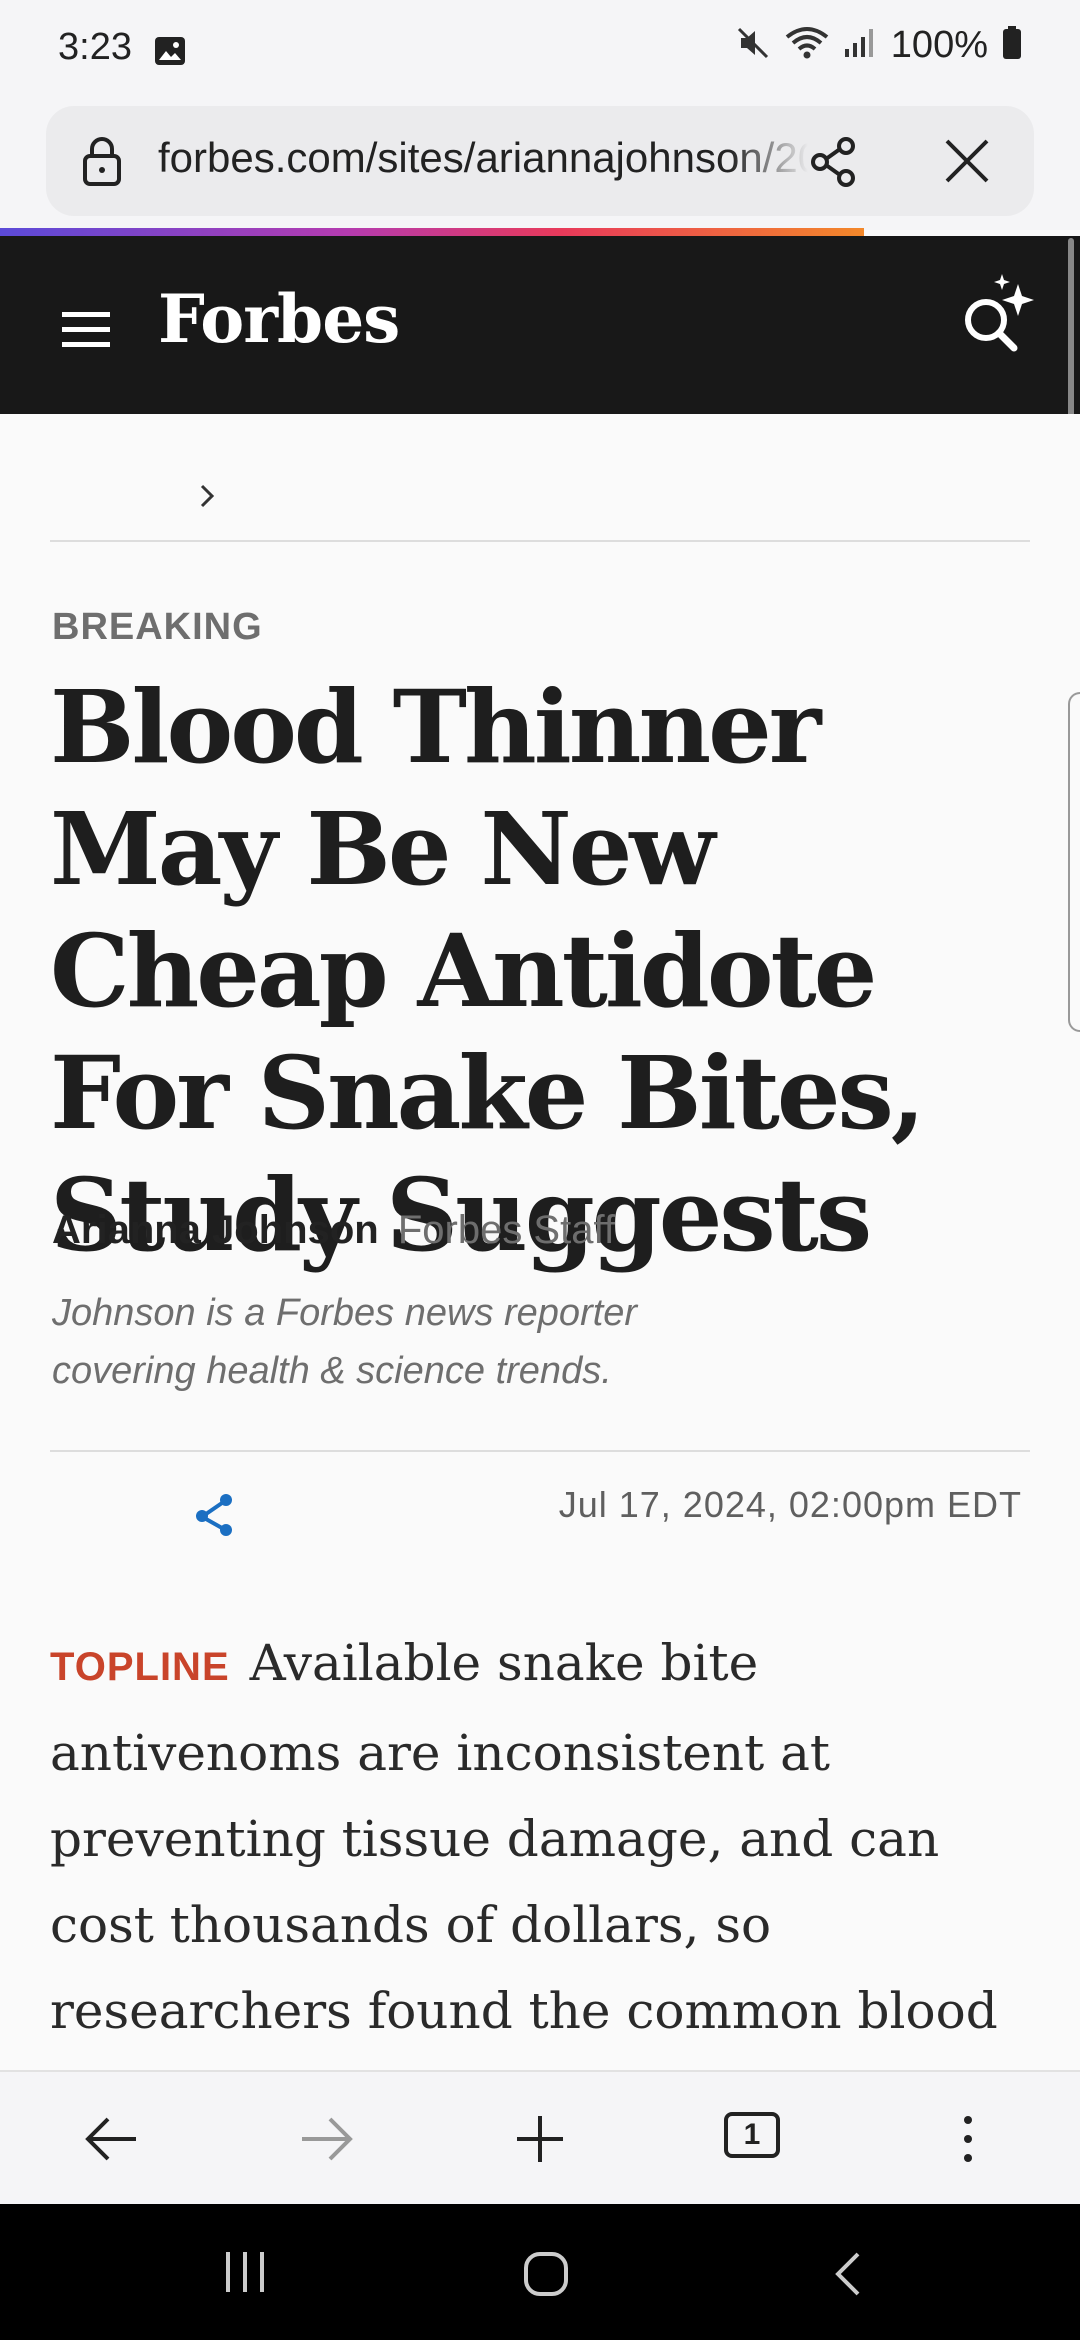 The width and height of the screenshot is (1080, 2340). I want to click on forward-arrow-icon, so click(326, 2141).